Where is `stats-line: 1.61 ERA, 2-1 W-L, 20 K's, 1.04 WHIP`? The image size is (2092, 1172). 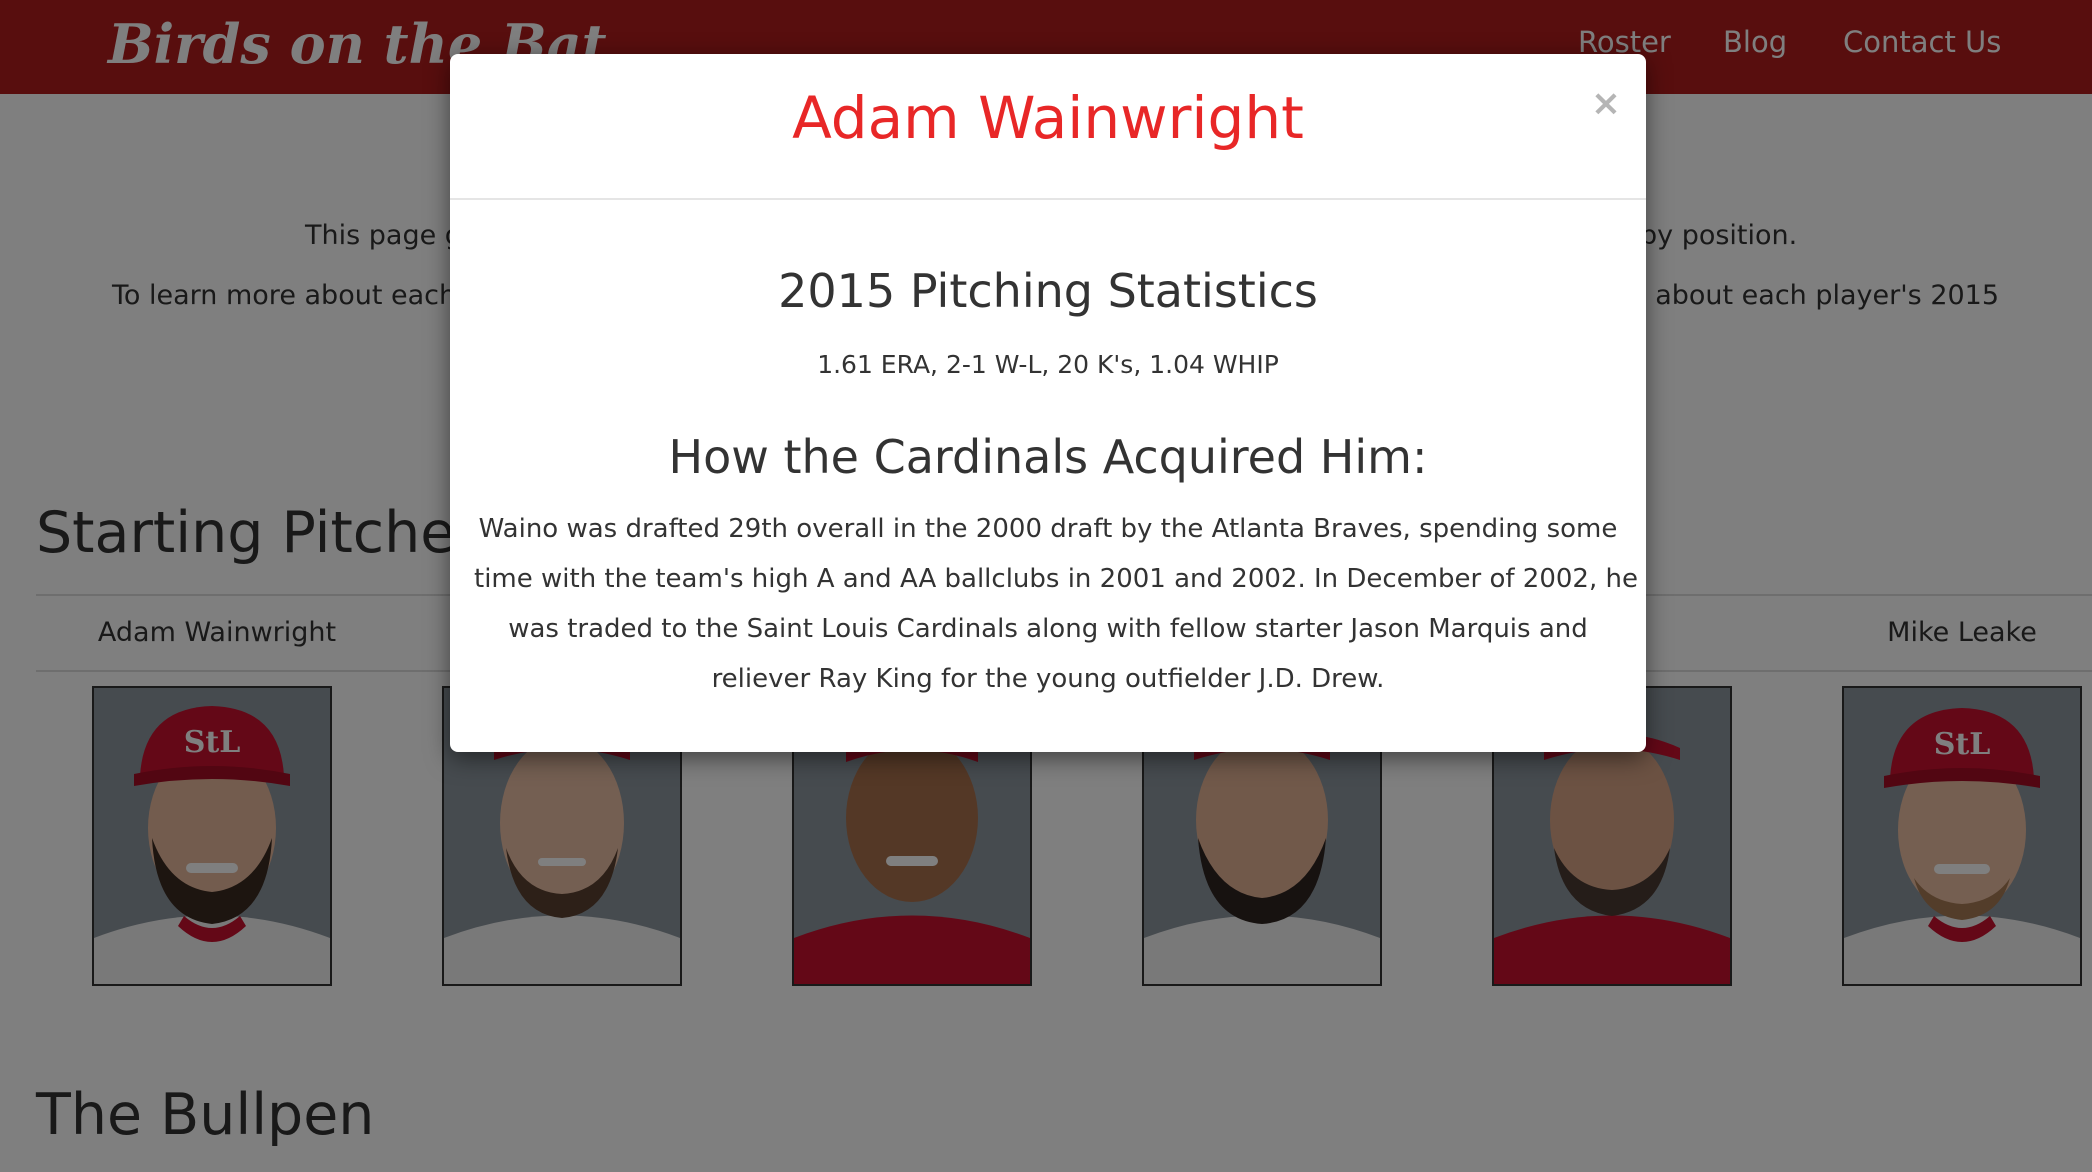 stats-line: 1.61 ERA, 2-1 W-L, 20 K's, 1.04 WHIP is located at coordinates (1048, 364).